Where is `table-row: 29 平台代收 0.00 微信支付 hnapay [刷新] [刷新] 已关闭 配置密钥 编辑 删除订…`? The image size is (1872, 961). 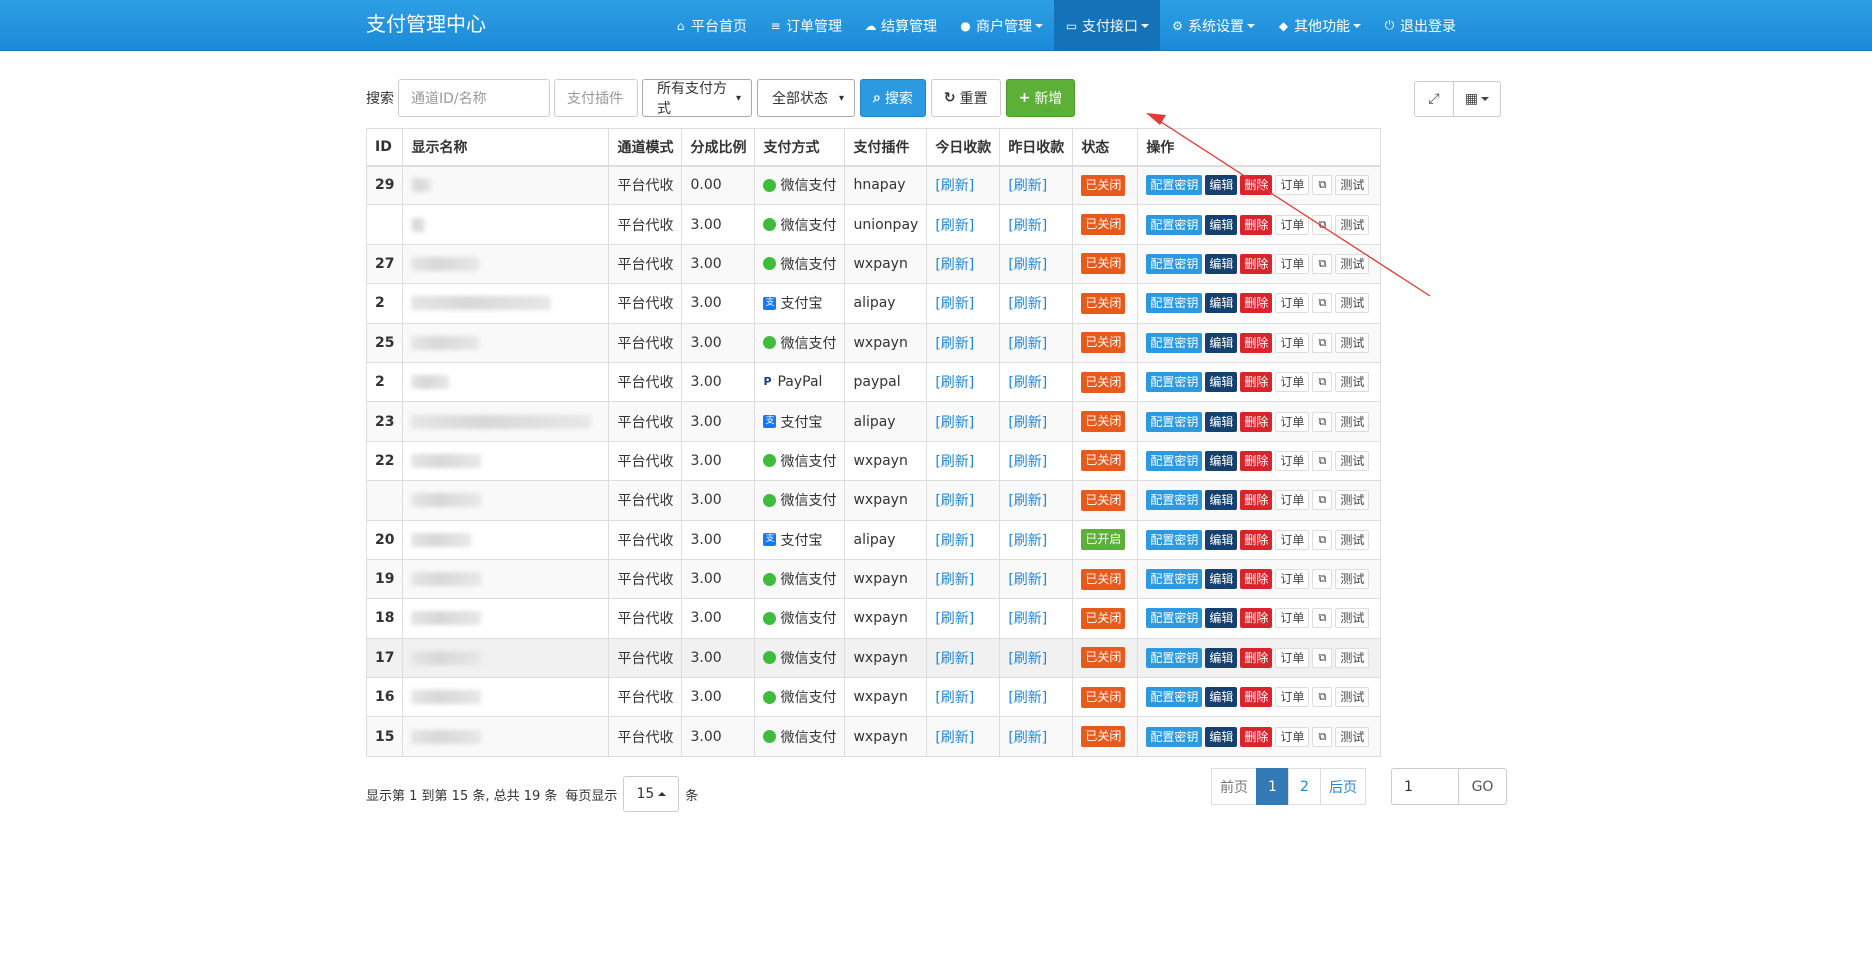
table-row: 29 平台代收 0.00 微信支付 hnapay [刷新] [刷新] 已关闭 配置密钥 编辑 删除订… is located at coordinates (873, 185).